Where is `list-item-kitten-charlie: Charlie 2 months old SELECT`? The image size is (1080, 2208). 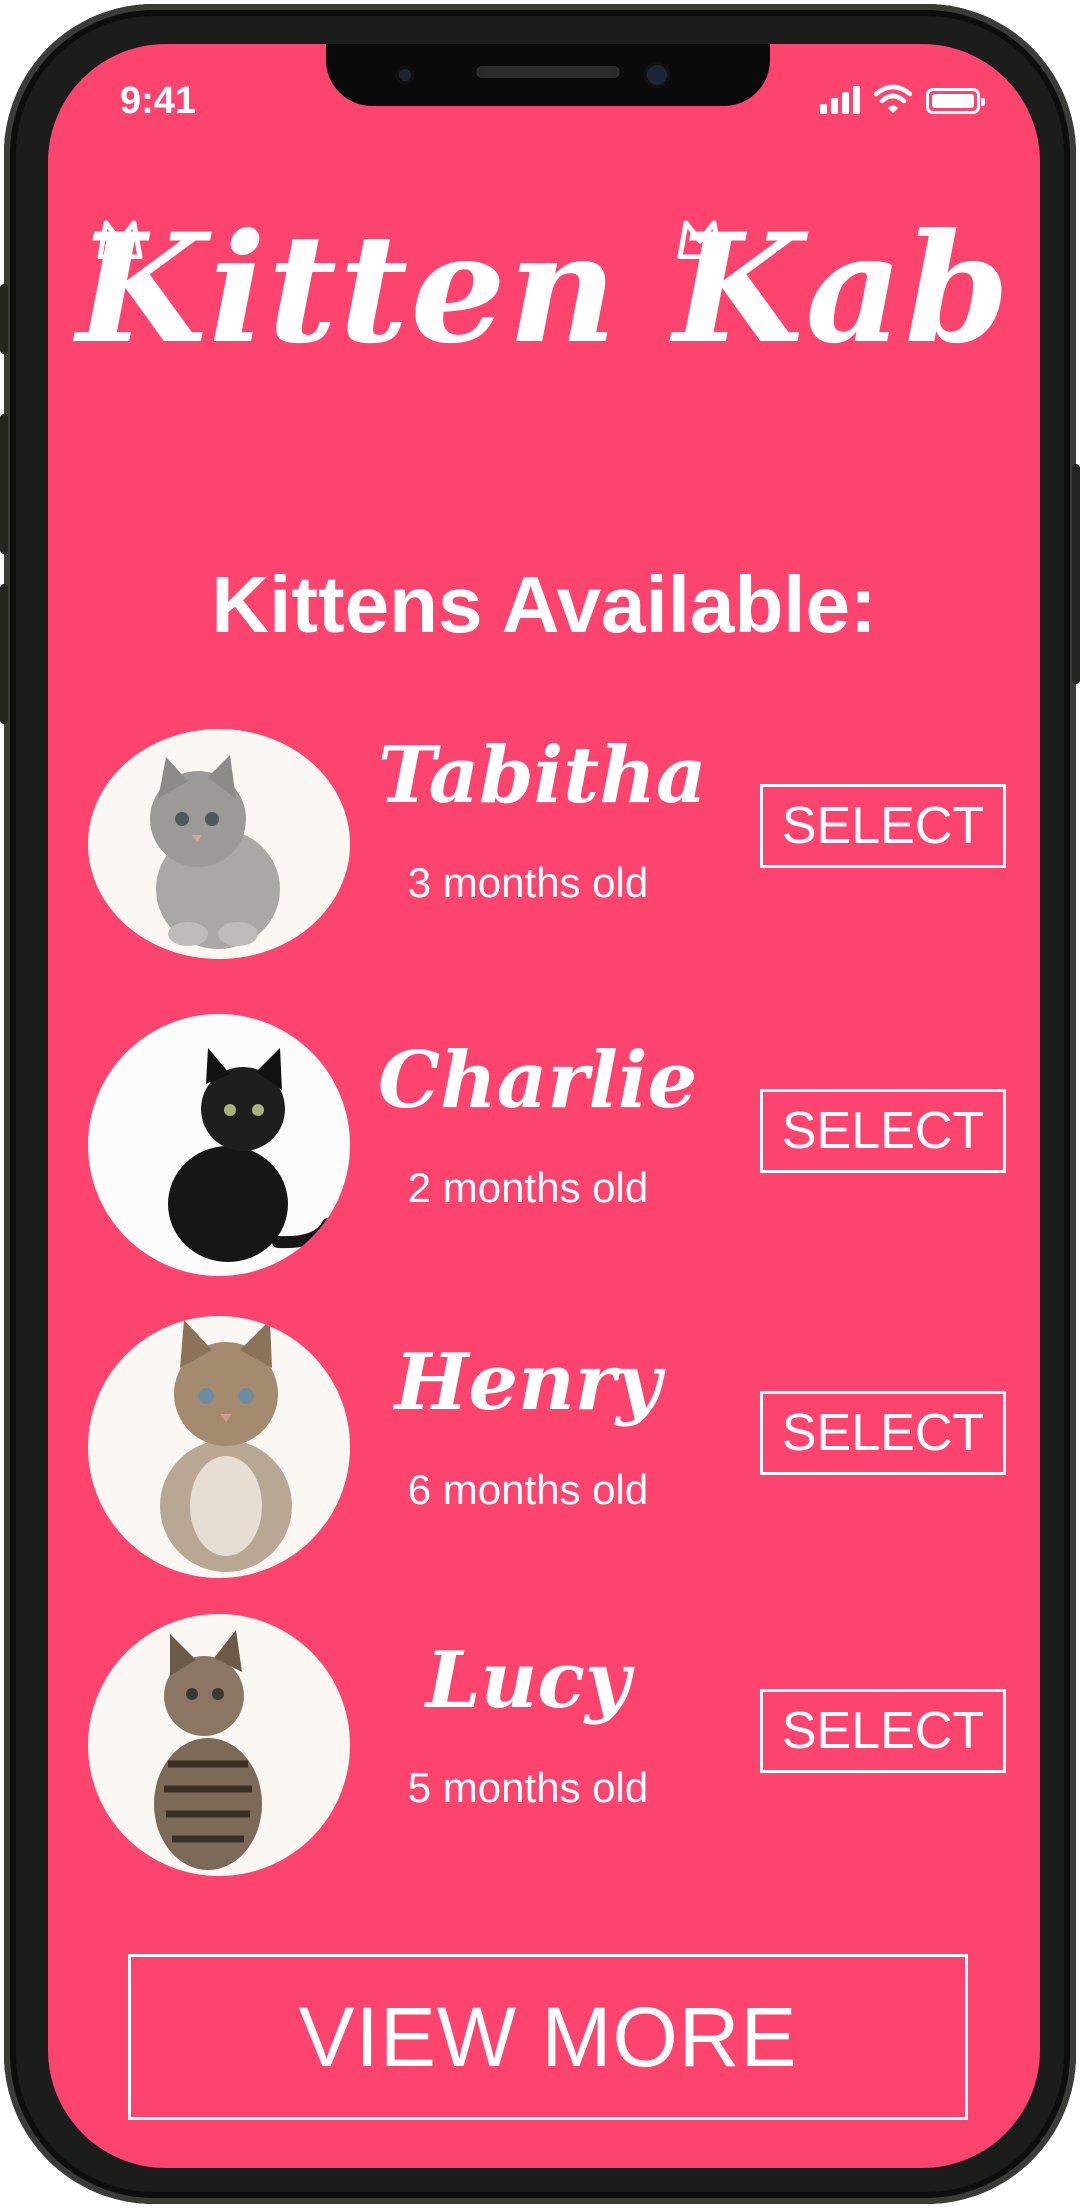
list-item-kitten-charlie: Charlie 2 months old SELECT is located at coordinates (544, 1154).